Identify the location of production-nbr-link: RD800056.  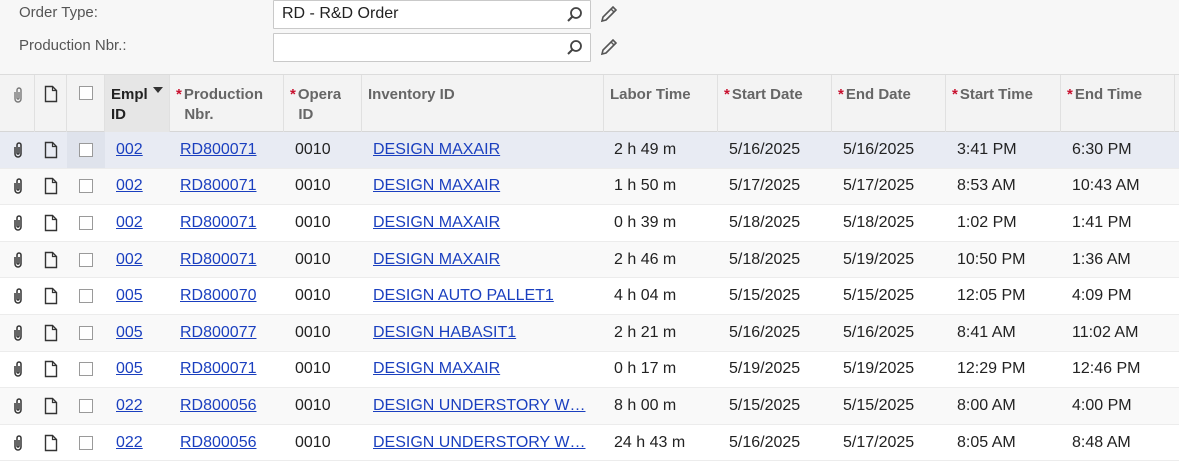
(218, 443).